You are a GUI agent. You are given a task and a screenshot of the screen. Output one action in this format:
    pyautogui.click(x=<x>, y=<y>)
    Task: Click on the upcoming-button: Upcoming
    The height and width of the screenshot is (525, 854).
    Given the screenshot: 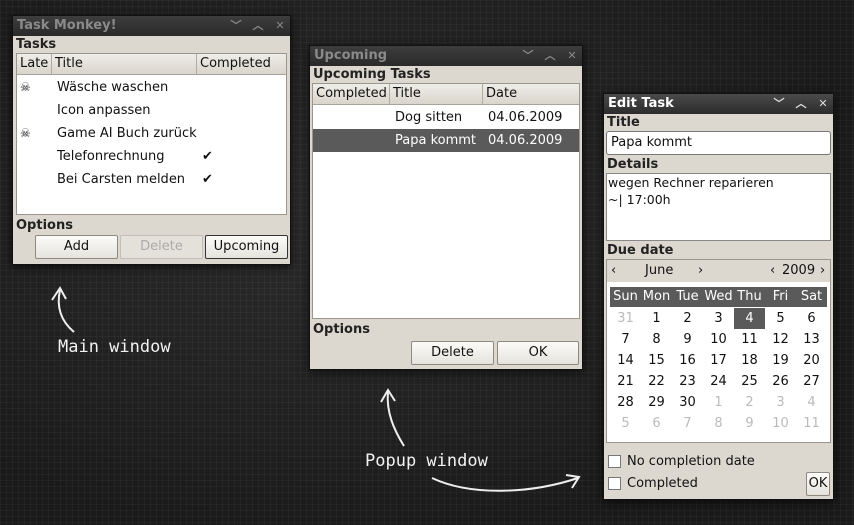 What is the action you would take?
    pyautogui.click(x=246, y=247)
    